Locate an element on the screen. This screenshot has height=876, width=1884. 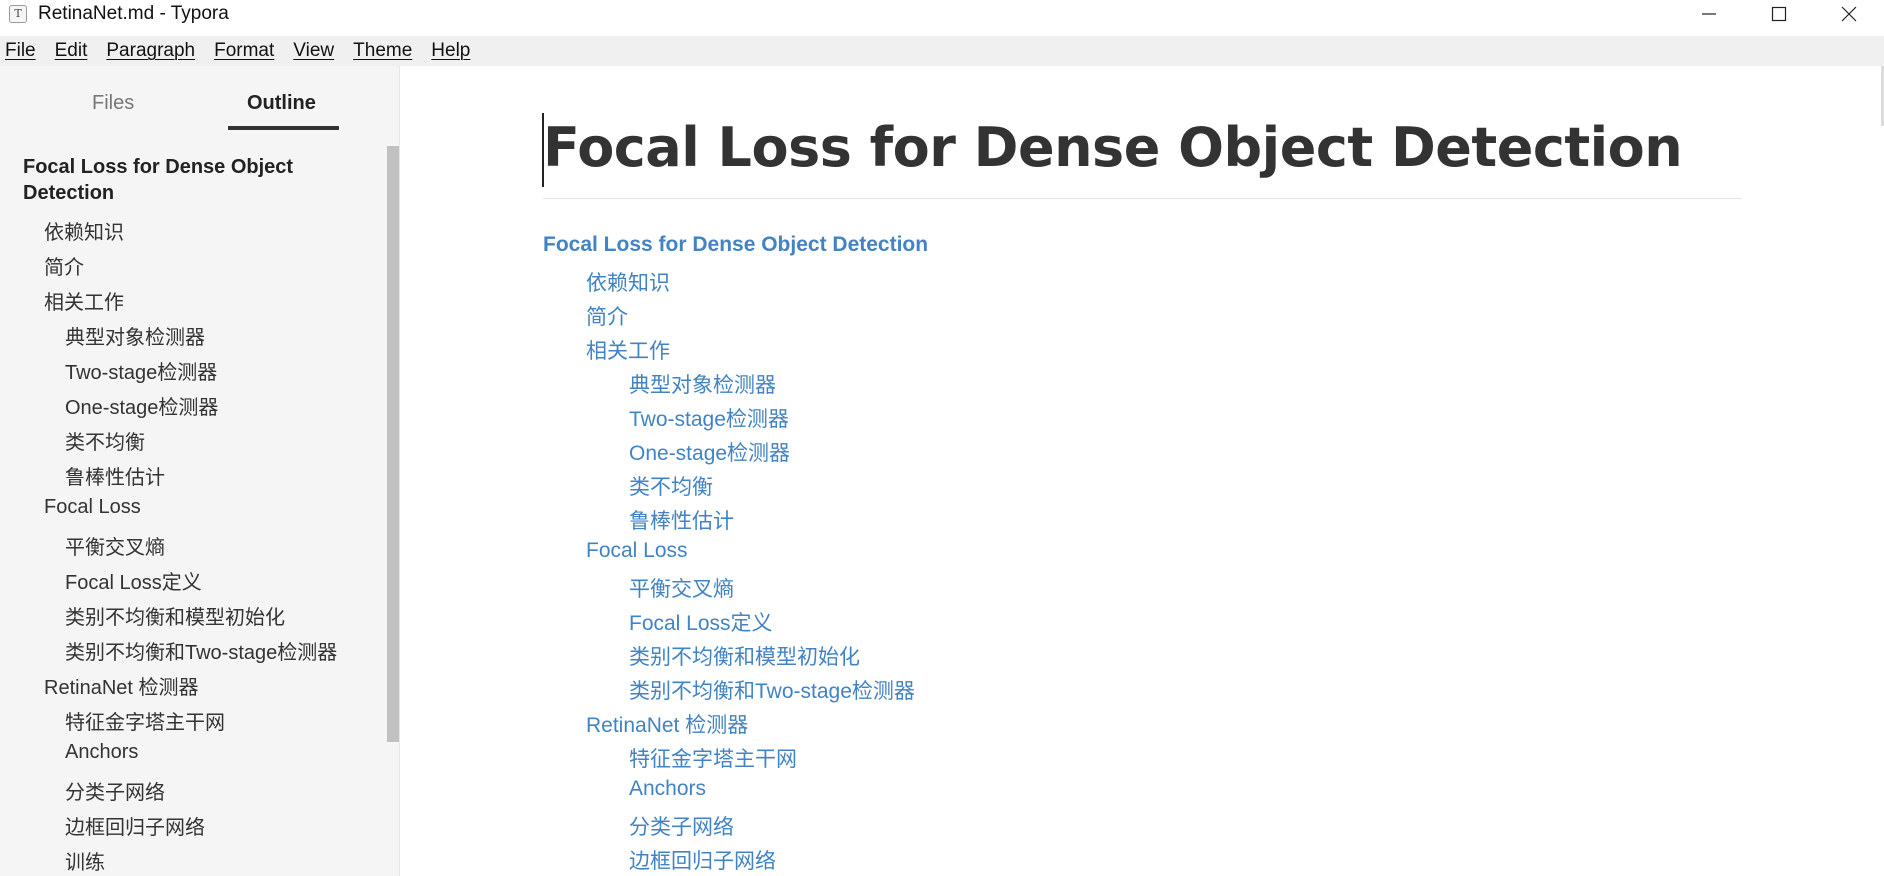
typora-app-icon: T is located at coordinates (18, 14).